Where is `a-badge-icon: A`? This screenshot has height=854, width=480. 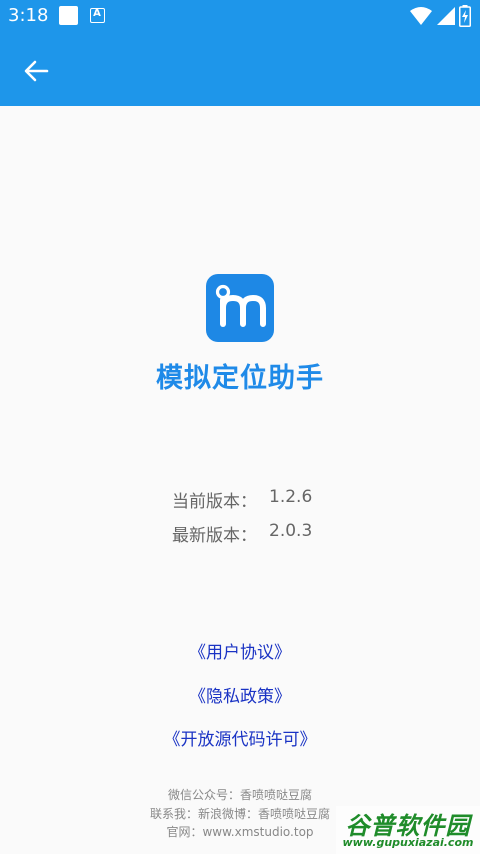
a-badge-icon: A is located at coordinates (97, 15).